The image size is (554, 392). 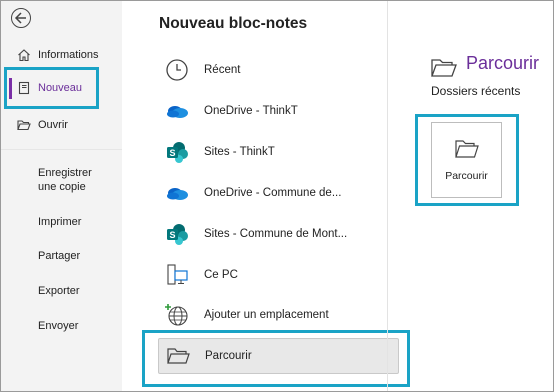 What do you see at coordinates (387, 196) in the screenshot?
I see `panel-divider` at bounding box center [387, 196].